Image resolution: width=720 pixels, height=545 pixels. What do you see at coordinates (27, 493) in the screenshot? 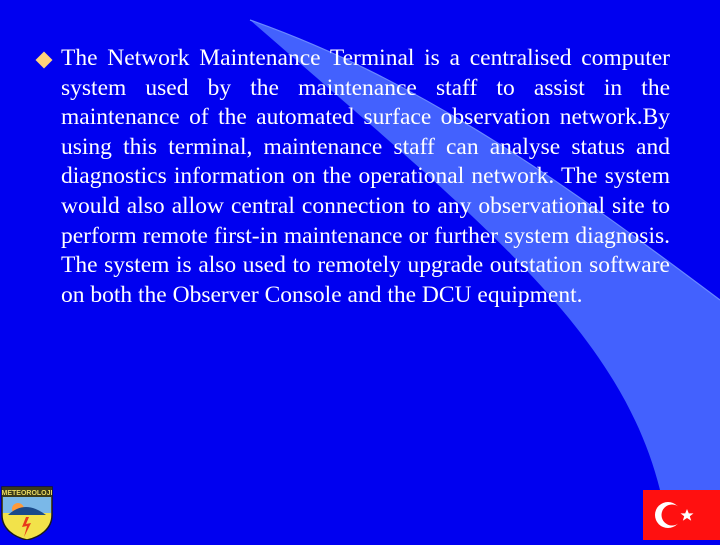
I see `logo-label: METEOROLOJI` at bounding box center [27, 493].